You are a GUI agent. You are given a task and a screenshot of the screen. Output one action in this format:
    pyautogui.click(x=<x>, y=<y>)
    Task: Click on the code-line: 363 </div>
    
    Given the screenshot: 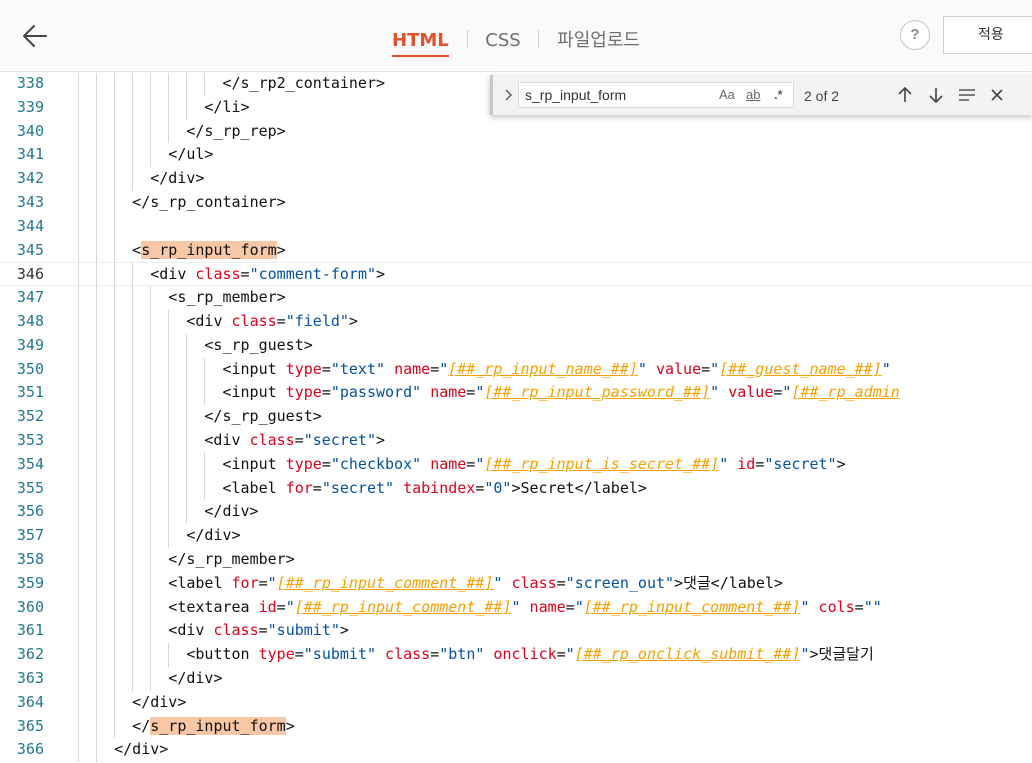 What is the action you would take?
    pyautogui.click(x=516, y=679)
    